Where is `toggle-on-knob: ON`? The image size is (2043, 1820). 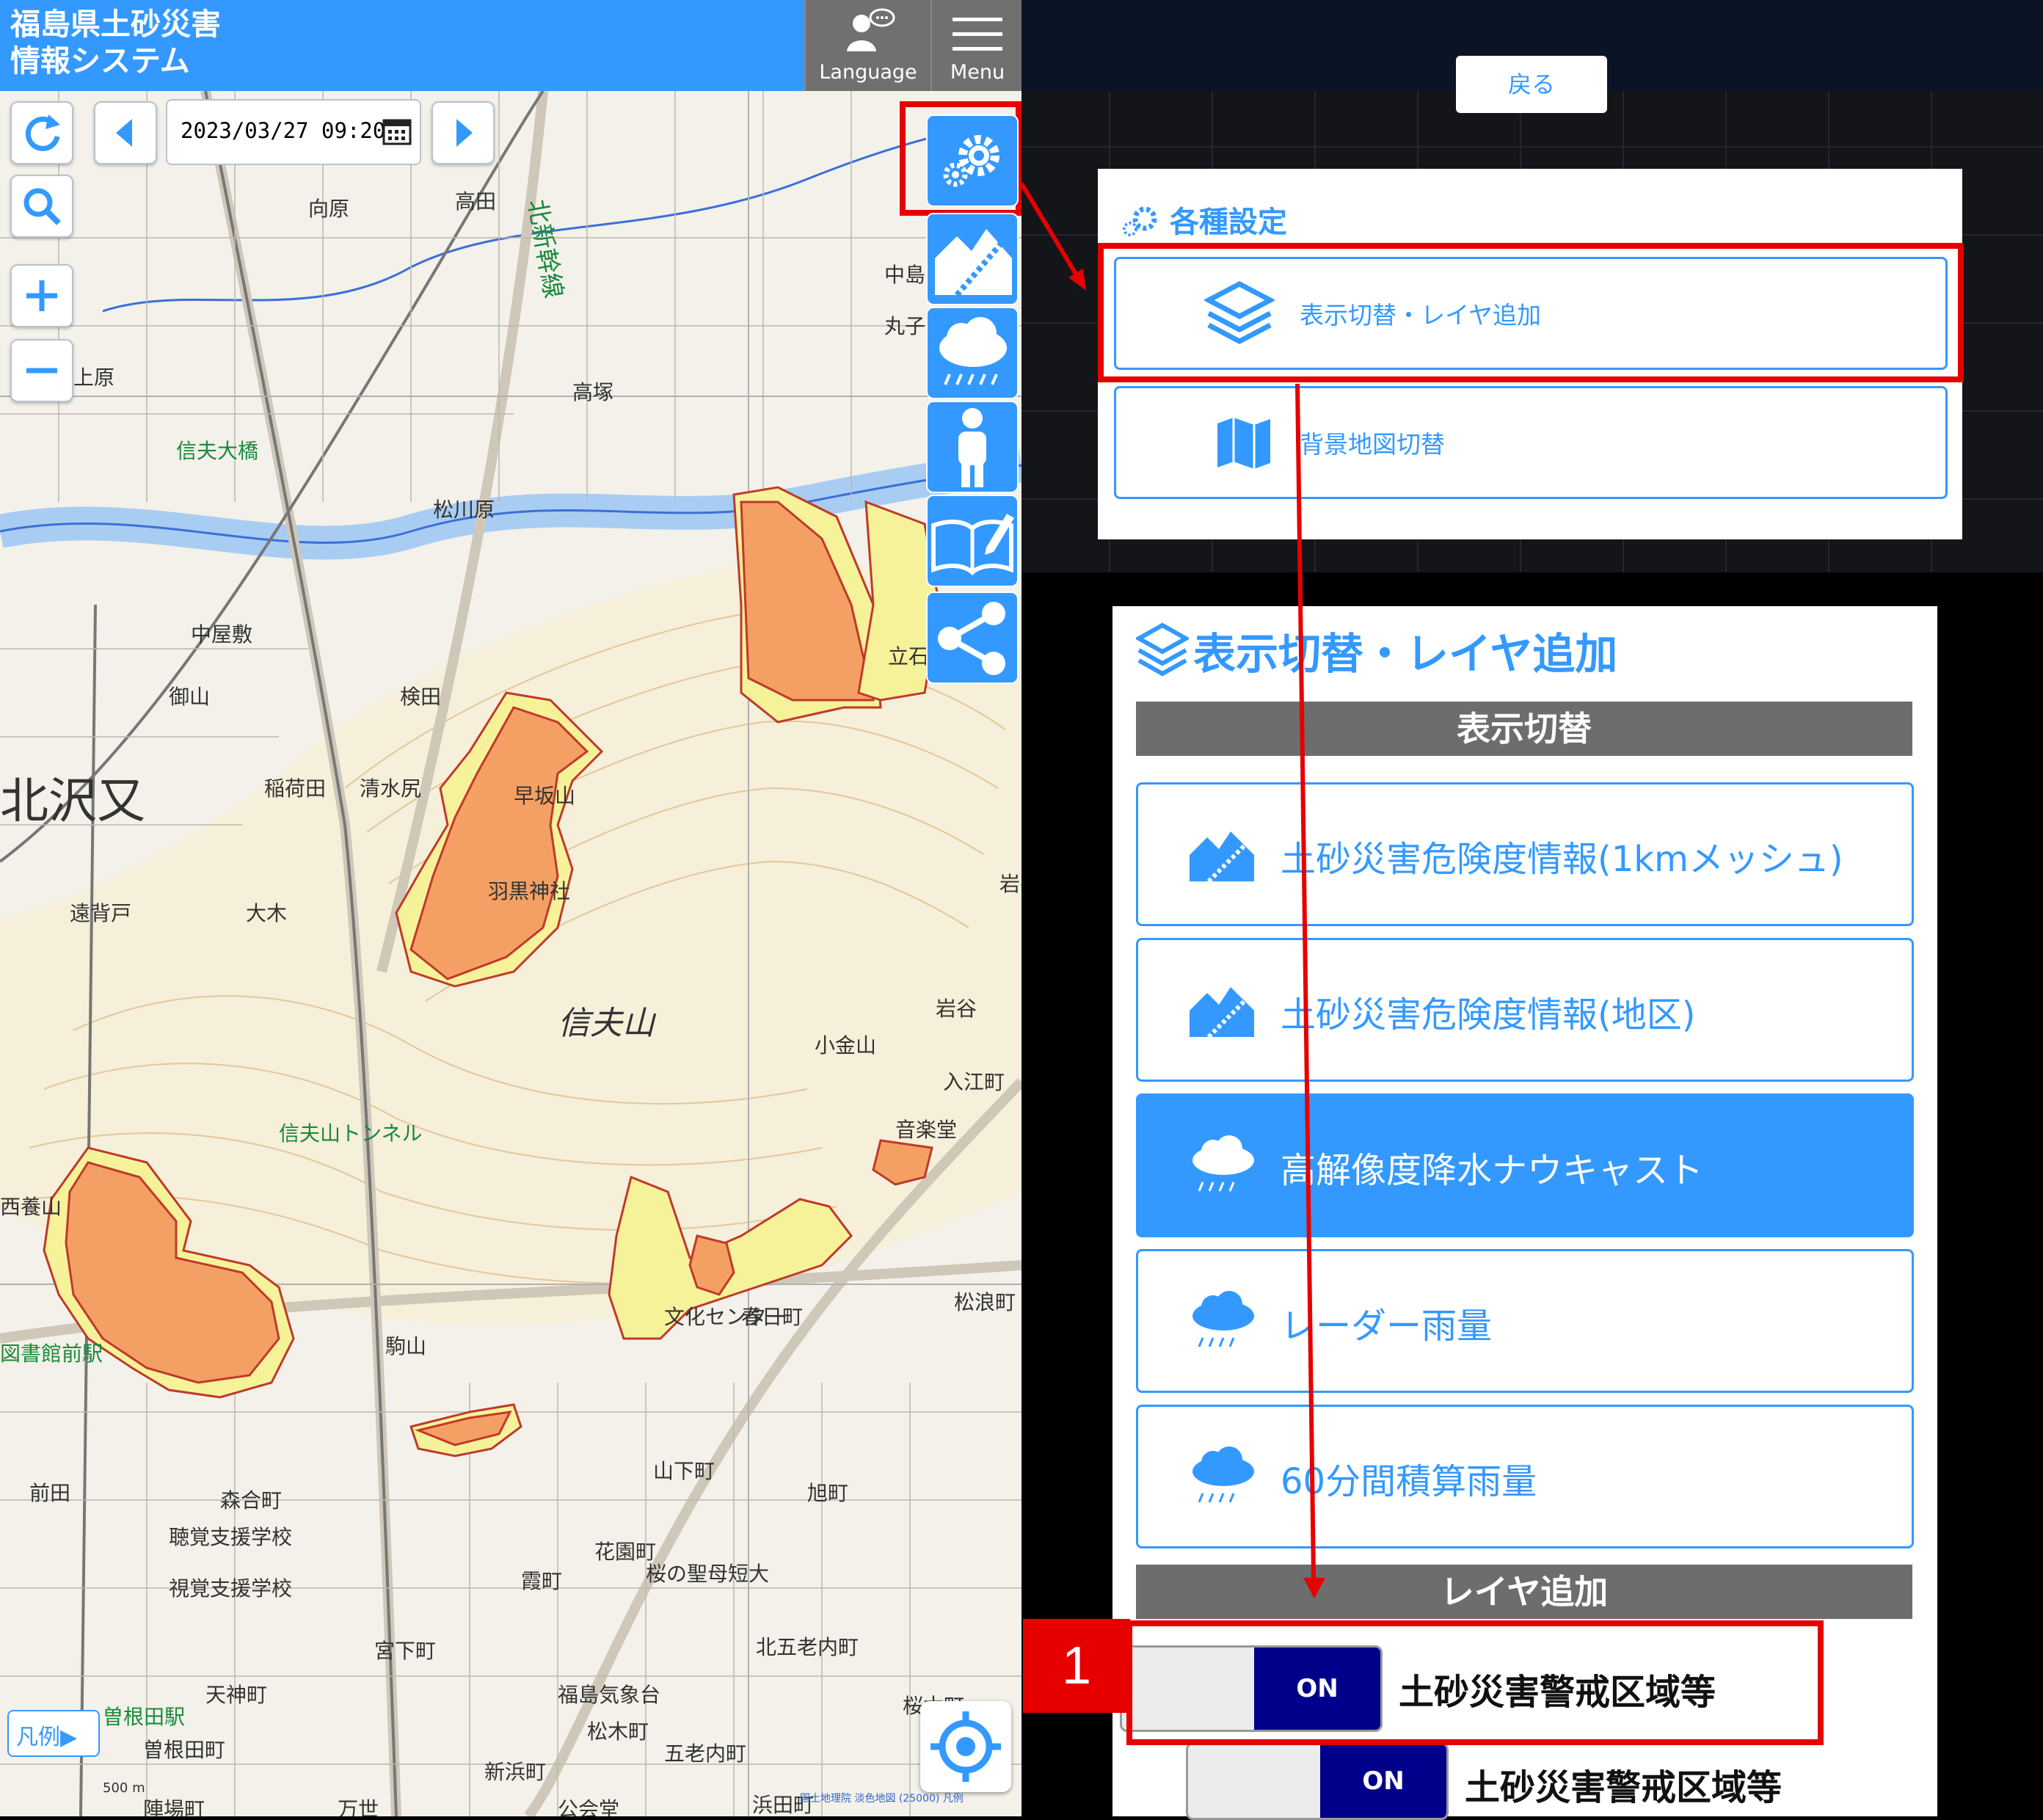 toggle-on-knob: ON is located at coordinates (1383, 1781).